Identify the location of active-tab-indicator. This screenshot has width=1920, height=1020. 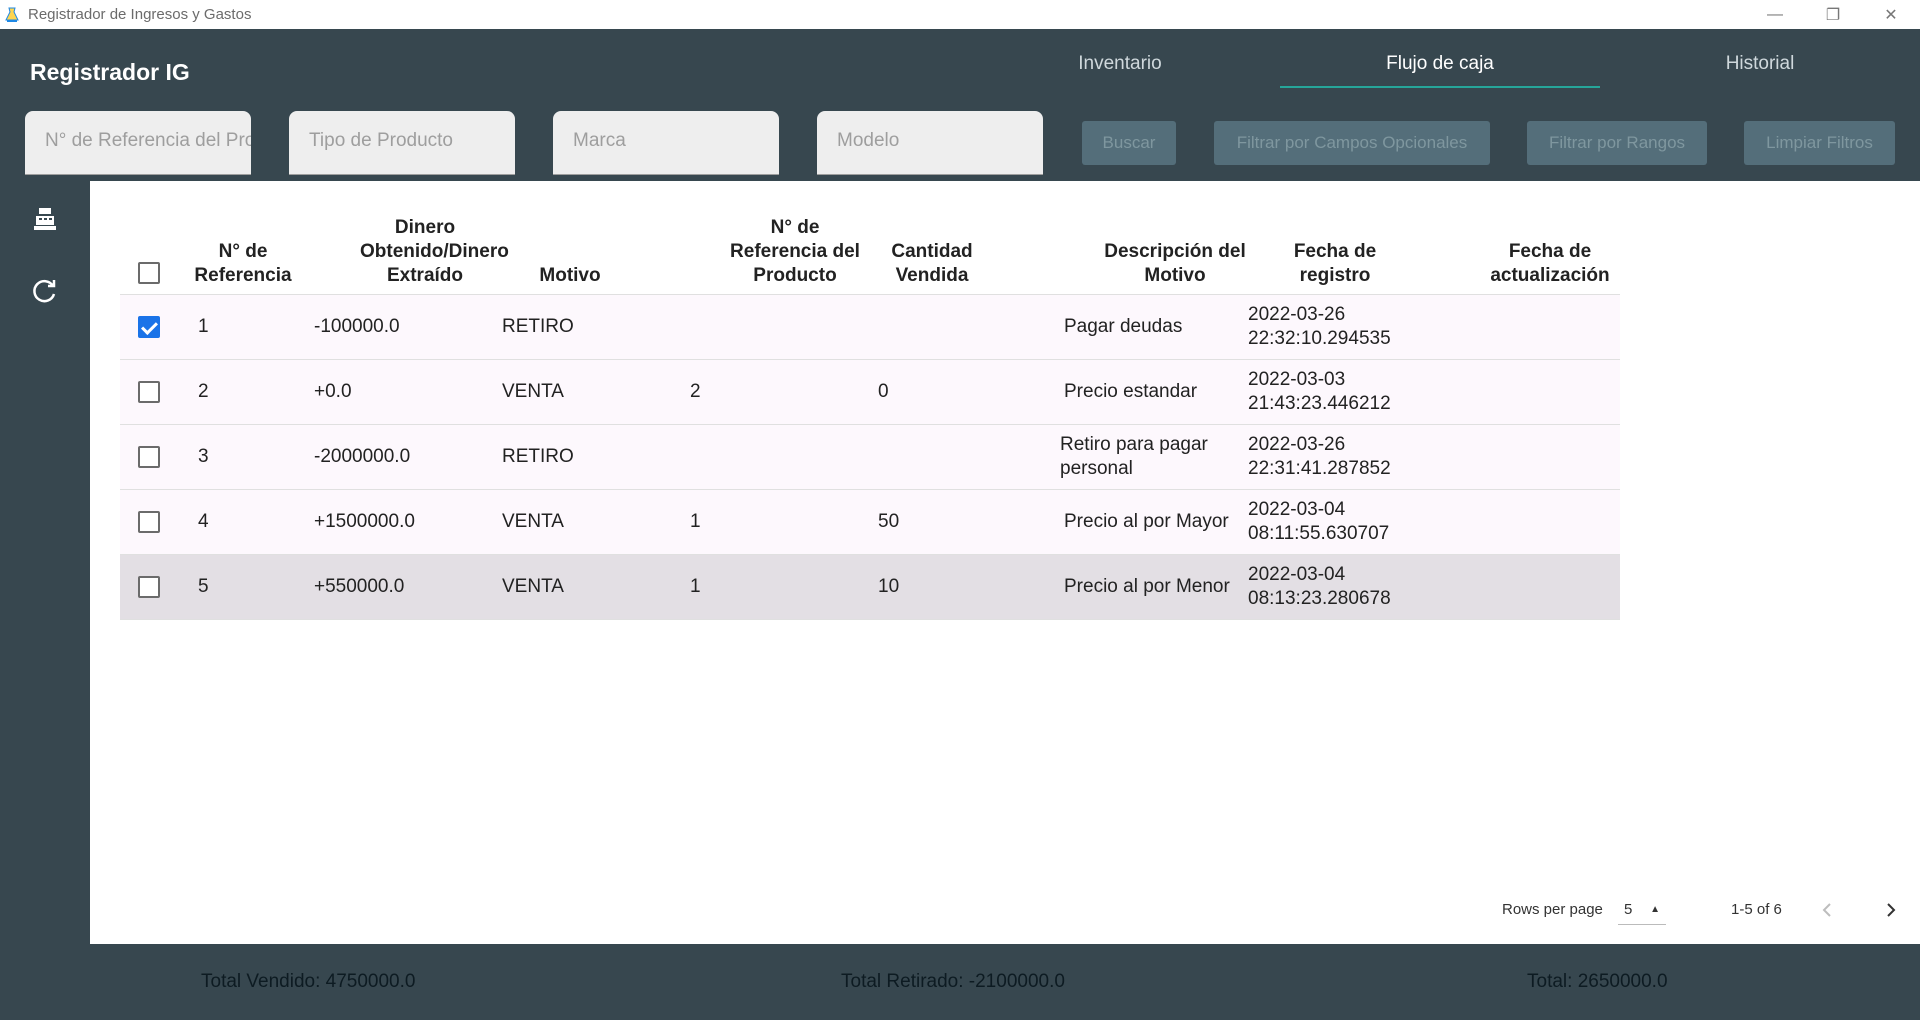
(1440, 87).